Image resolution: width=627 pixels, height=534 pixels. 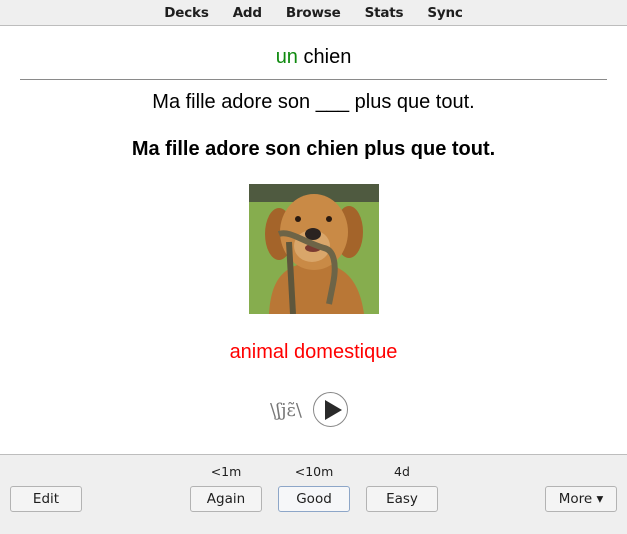 I want to click on dog-photo, so click(x=314, y=249).